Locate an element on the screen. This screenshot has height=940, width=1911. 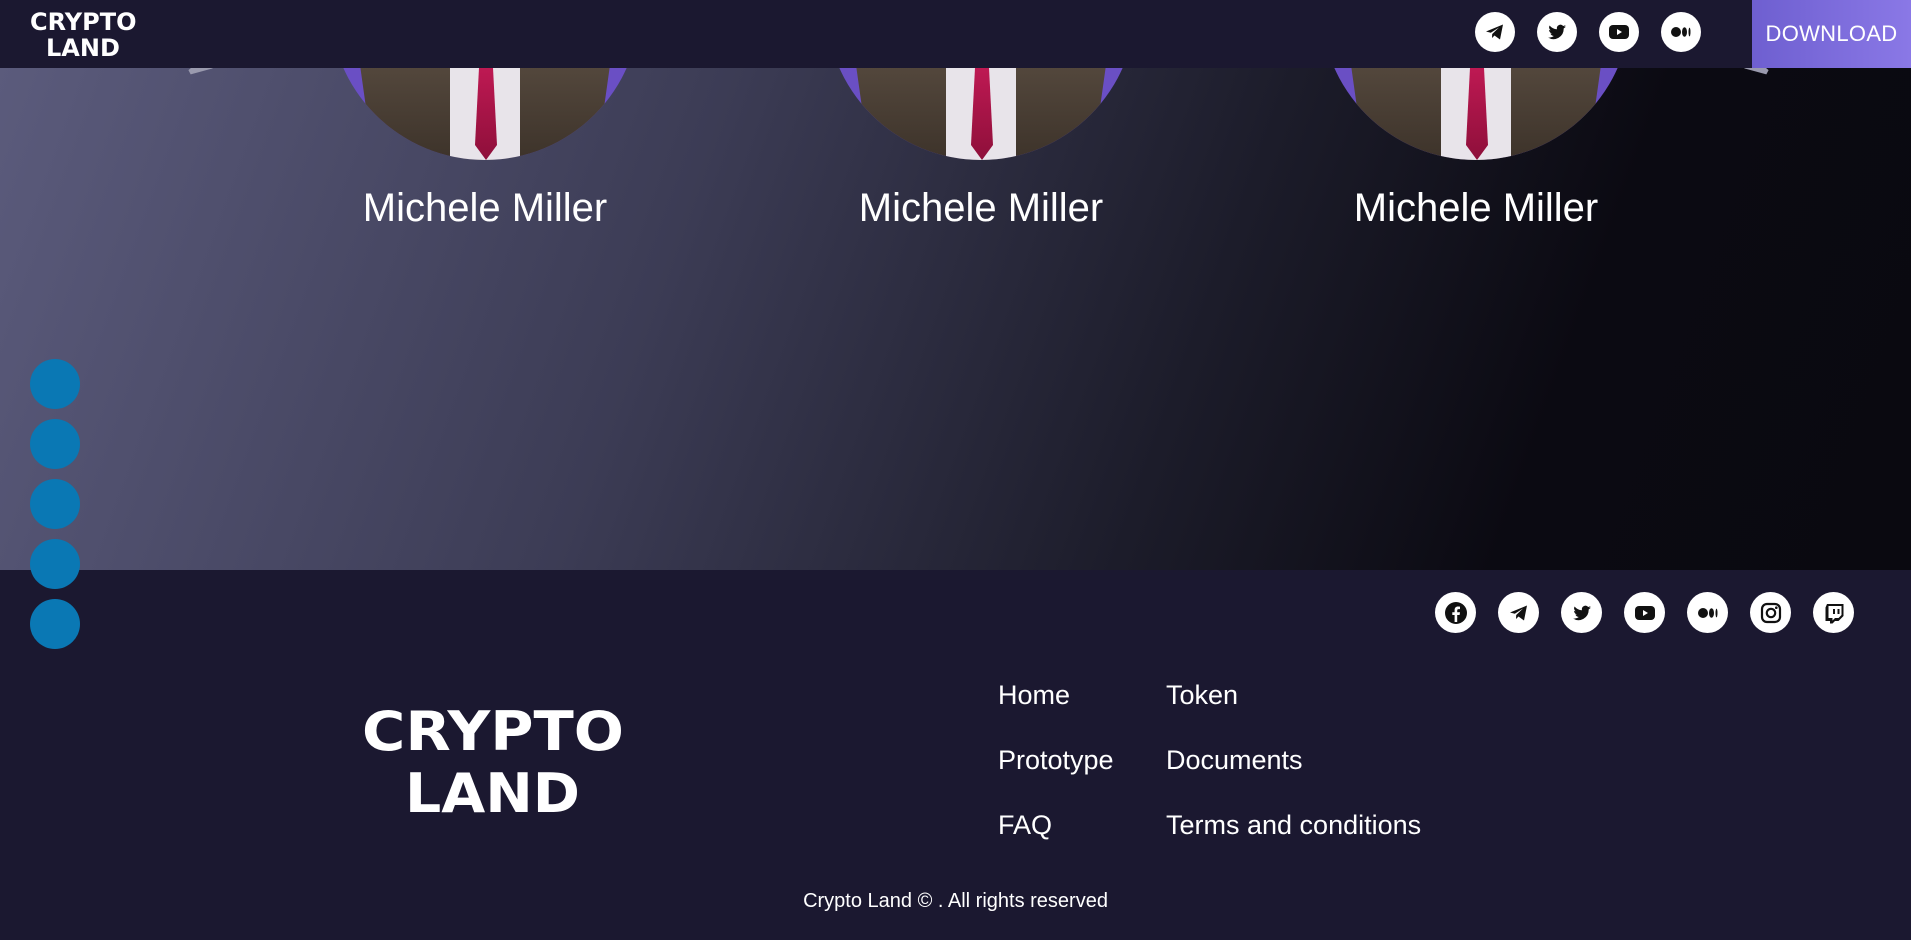
footer-link-token: Token is located at coordinates (1293, 695).